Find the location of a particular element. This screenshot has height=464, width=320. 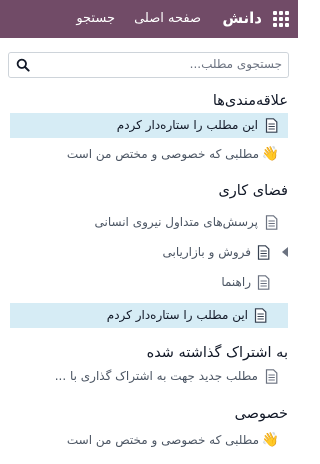

search-box is located at coordinates (148, 65).